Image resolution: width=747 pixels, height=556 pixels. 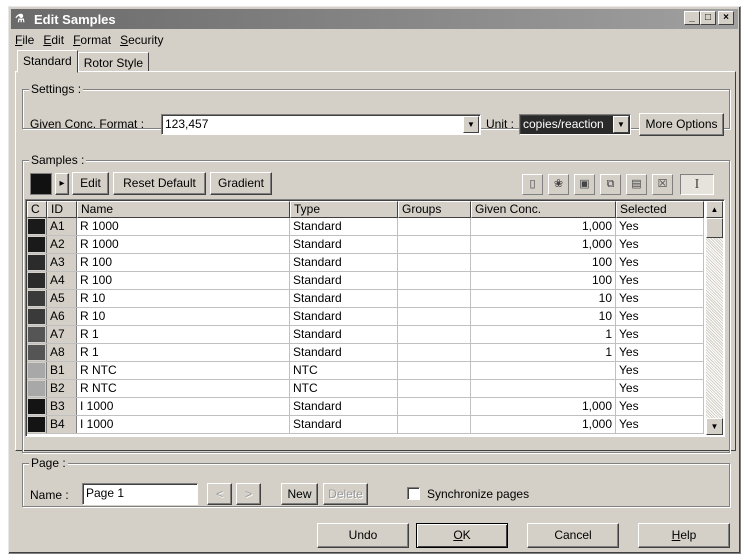 I want to click on table-row: A3 R 100 Standard 100 Yes, so click(x=365, y=263).